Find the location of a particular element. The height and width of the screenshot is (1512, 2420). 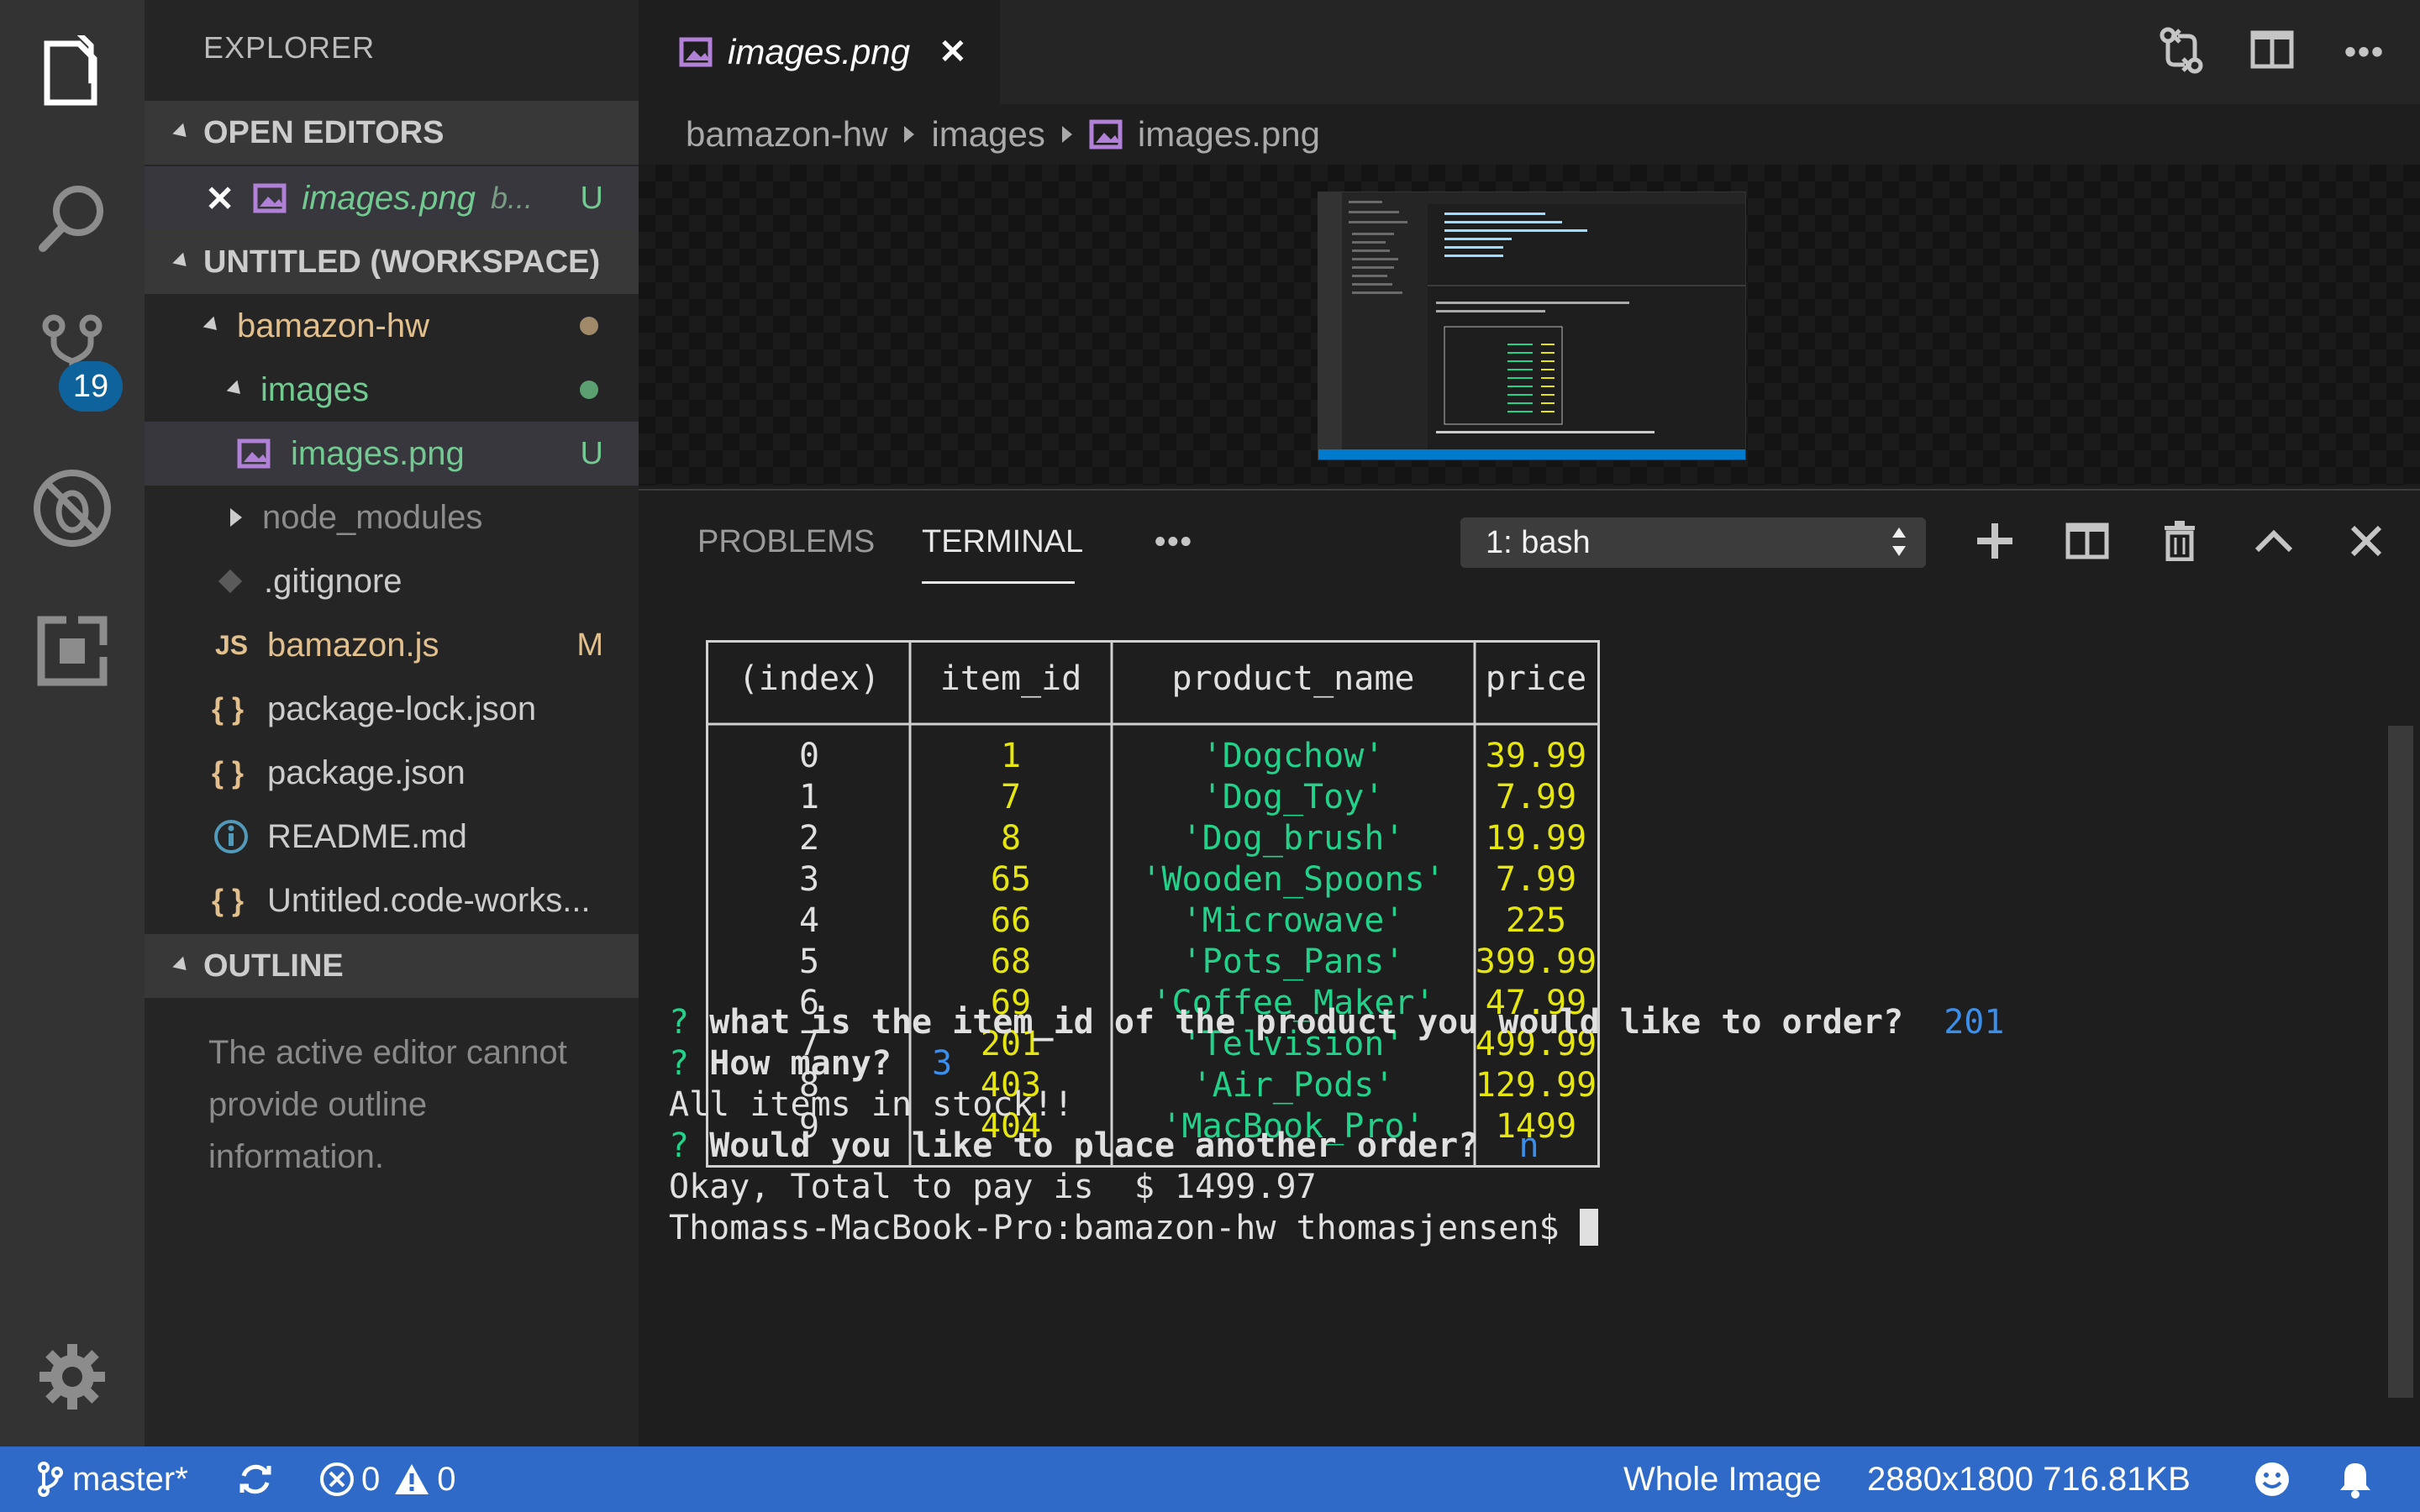

tab-images-png: images.png ✕ is located at coordinates (819, 52).